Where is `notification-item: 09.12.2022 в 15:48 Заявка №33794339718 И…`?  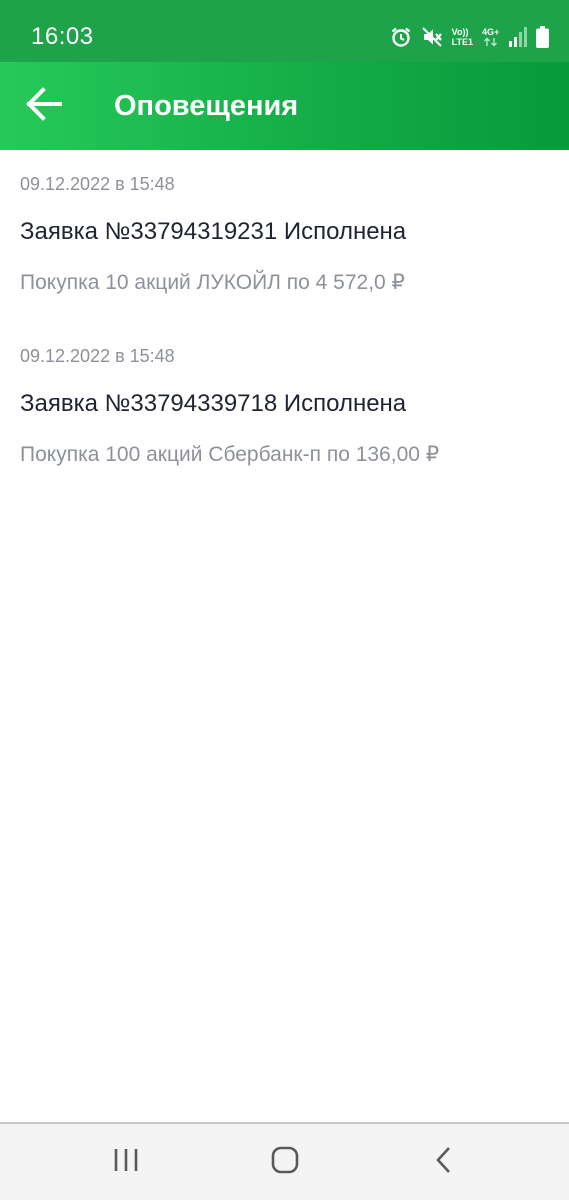 notification-item: 09.12.2022 в 15:48 Заявка №33794339718 И… is located at coordinates (284, 408).